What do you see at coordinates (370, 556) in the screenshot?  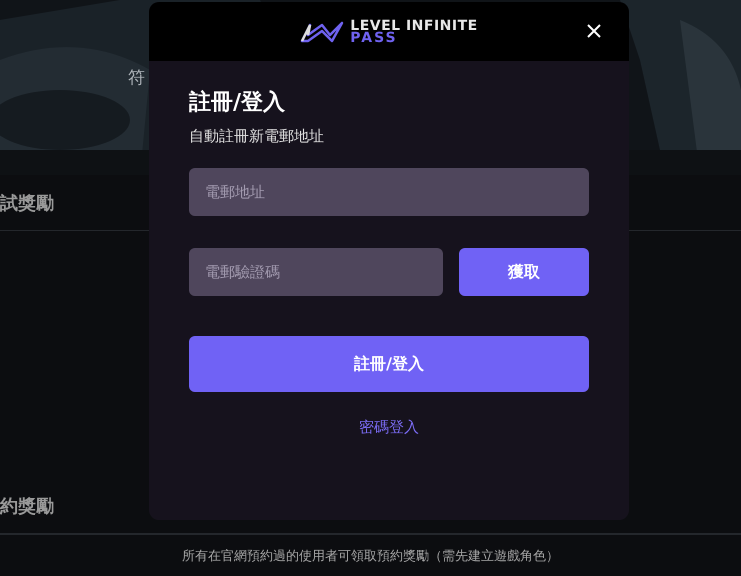 I see `reward-note: 所有在官網預約過的使用者可領取預約獎勵（需先建立遊戲角色）` at bounding box center [370, 556].